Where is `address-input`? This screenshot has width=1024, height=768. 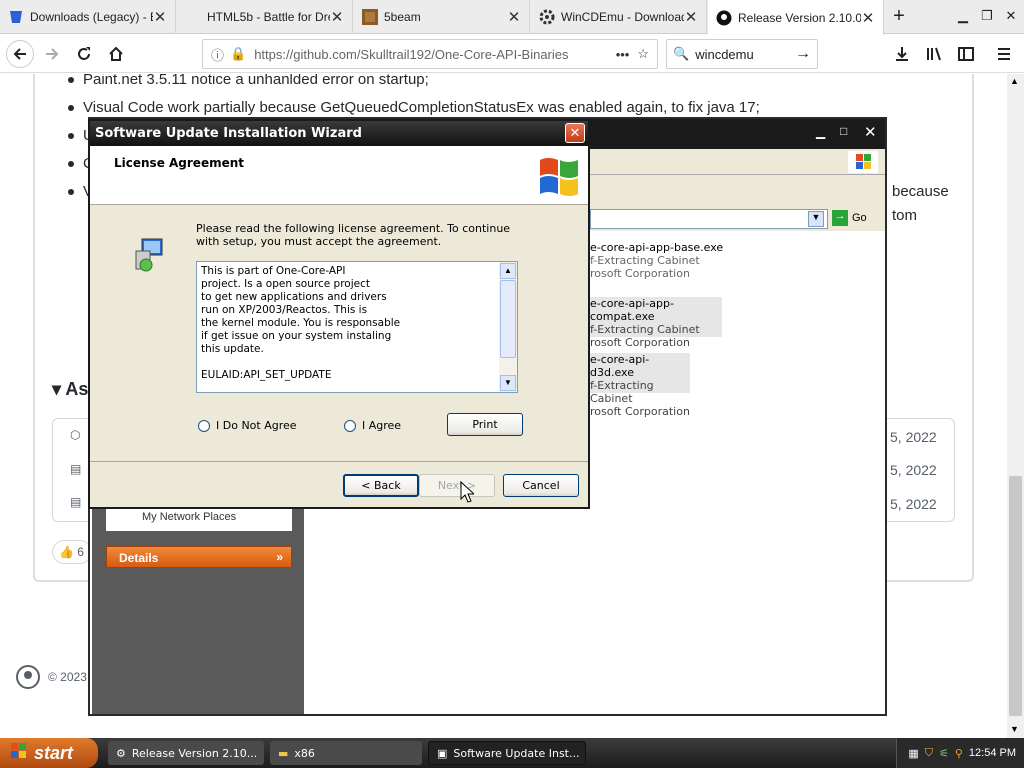
address-input is located at coordinates (709, 219).